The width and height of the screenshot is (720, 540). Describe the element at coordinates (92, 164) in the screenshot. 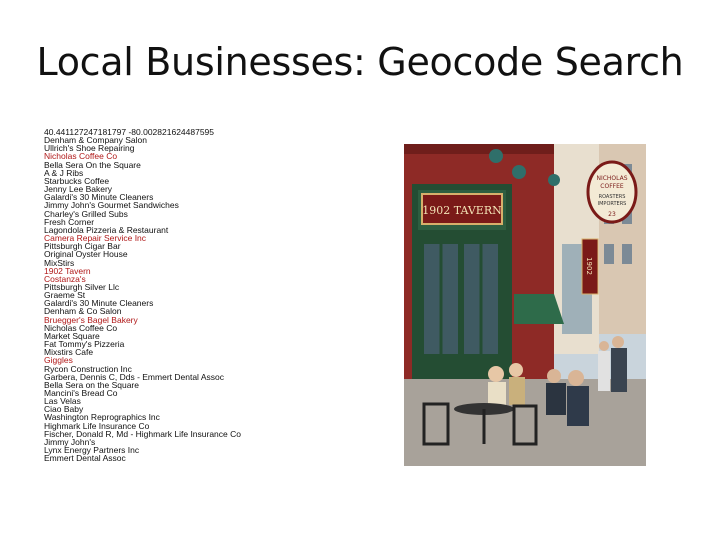

I see `result-item: Bella Sera On the Square` at that location.